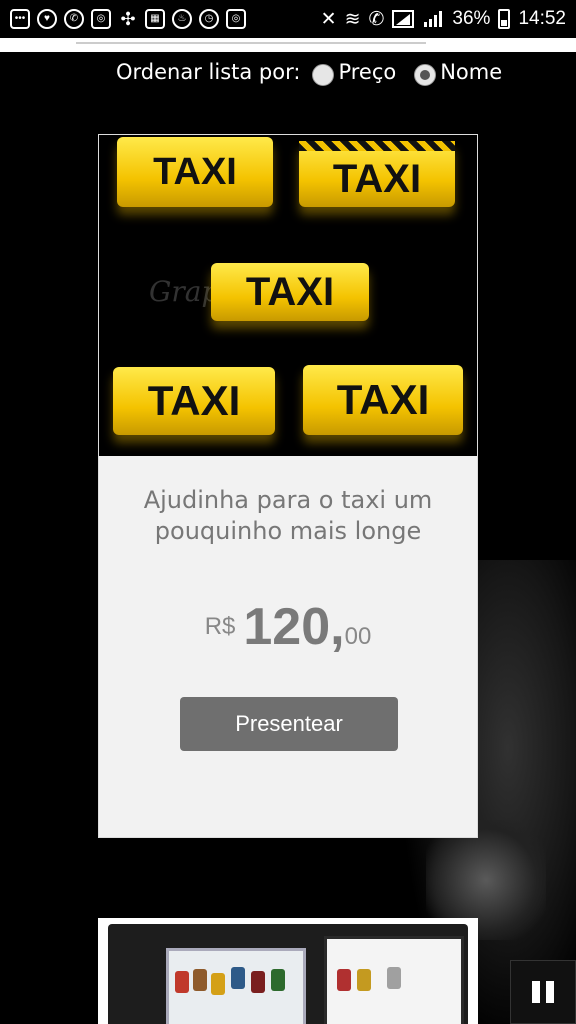 The height and width of the screenshot is (1024, 576). I want to click on notification-icons: ••• ♥ ✆ ◎ ✣ ▦ ♨ ◷ ◎, so click(128, 19).